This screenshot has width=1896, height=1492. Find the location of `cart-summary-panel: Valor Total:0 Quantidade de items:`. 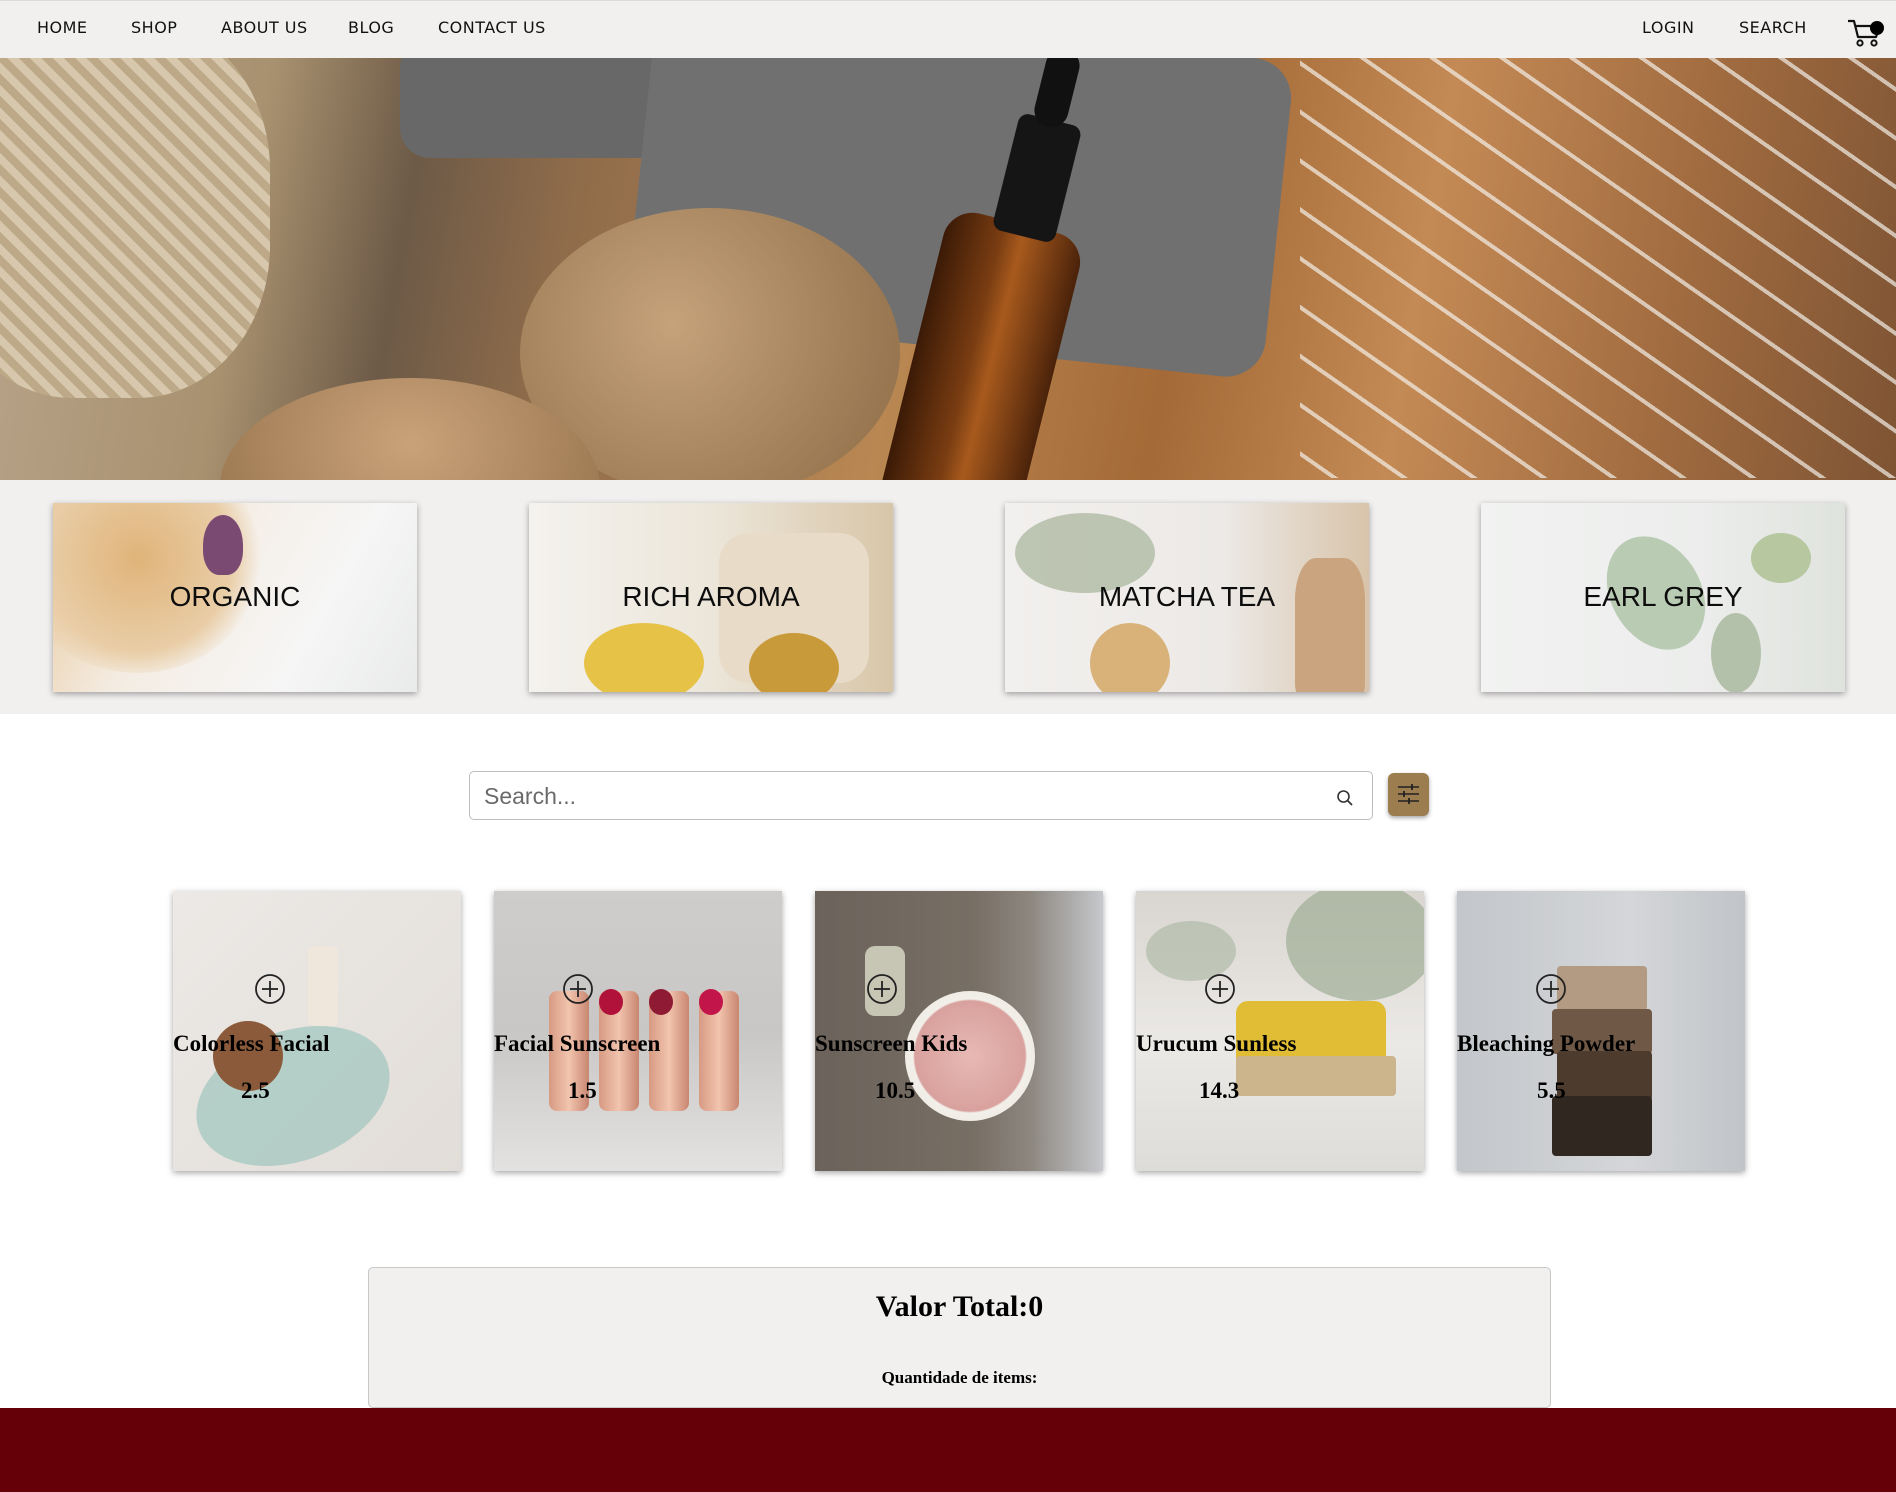

cart-summary-panel: Valor Total:0 Quantidade de items: is located at coordinates (959, 1337).